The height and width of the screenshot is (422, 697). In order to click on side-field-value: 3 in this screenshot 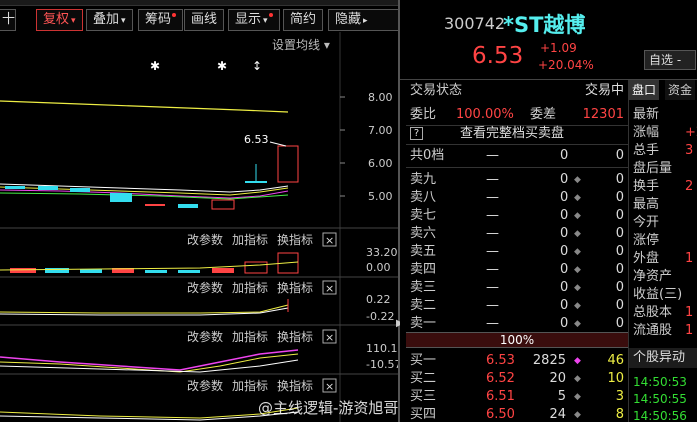, I will do `click(689, 150)`.